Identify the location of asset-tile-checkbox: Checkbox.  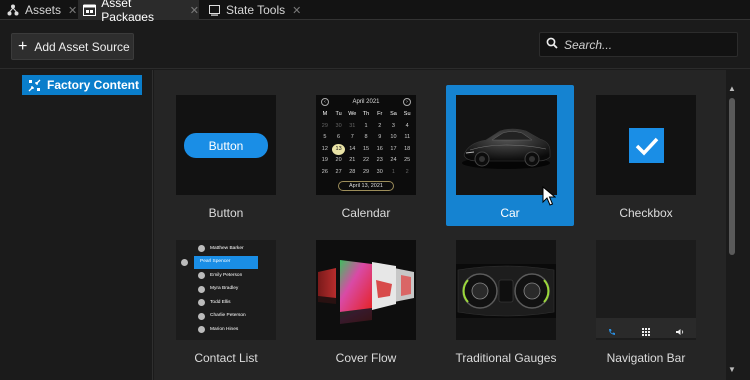
(646, 155).